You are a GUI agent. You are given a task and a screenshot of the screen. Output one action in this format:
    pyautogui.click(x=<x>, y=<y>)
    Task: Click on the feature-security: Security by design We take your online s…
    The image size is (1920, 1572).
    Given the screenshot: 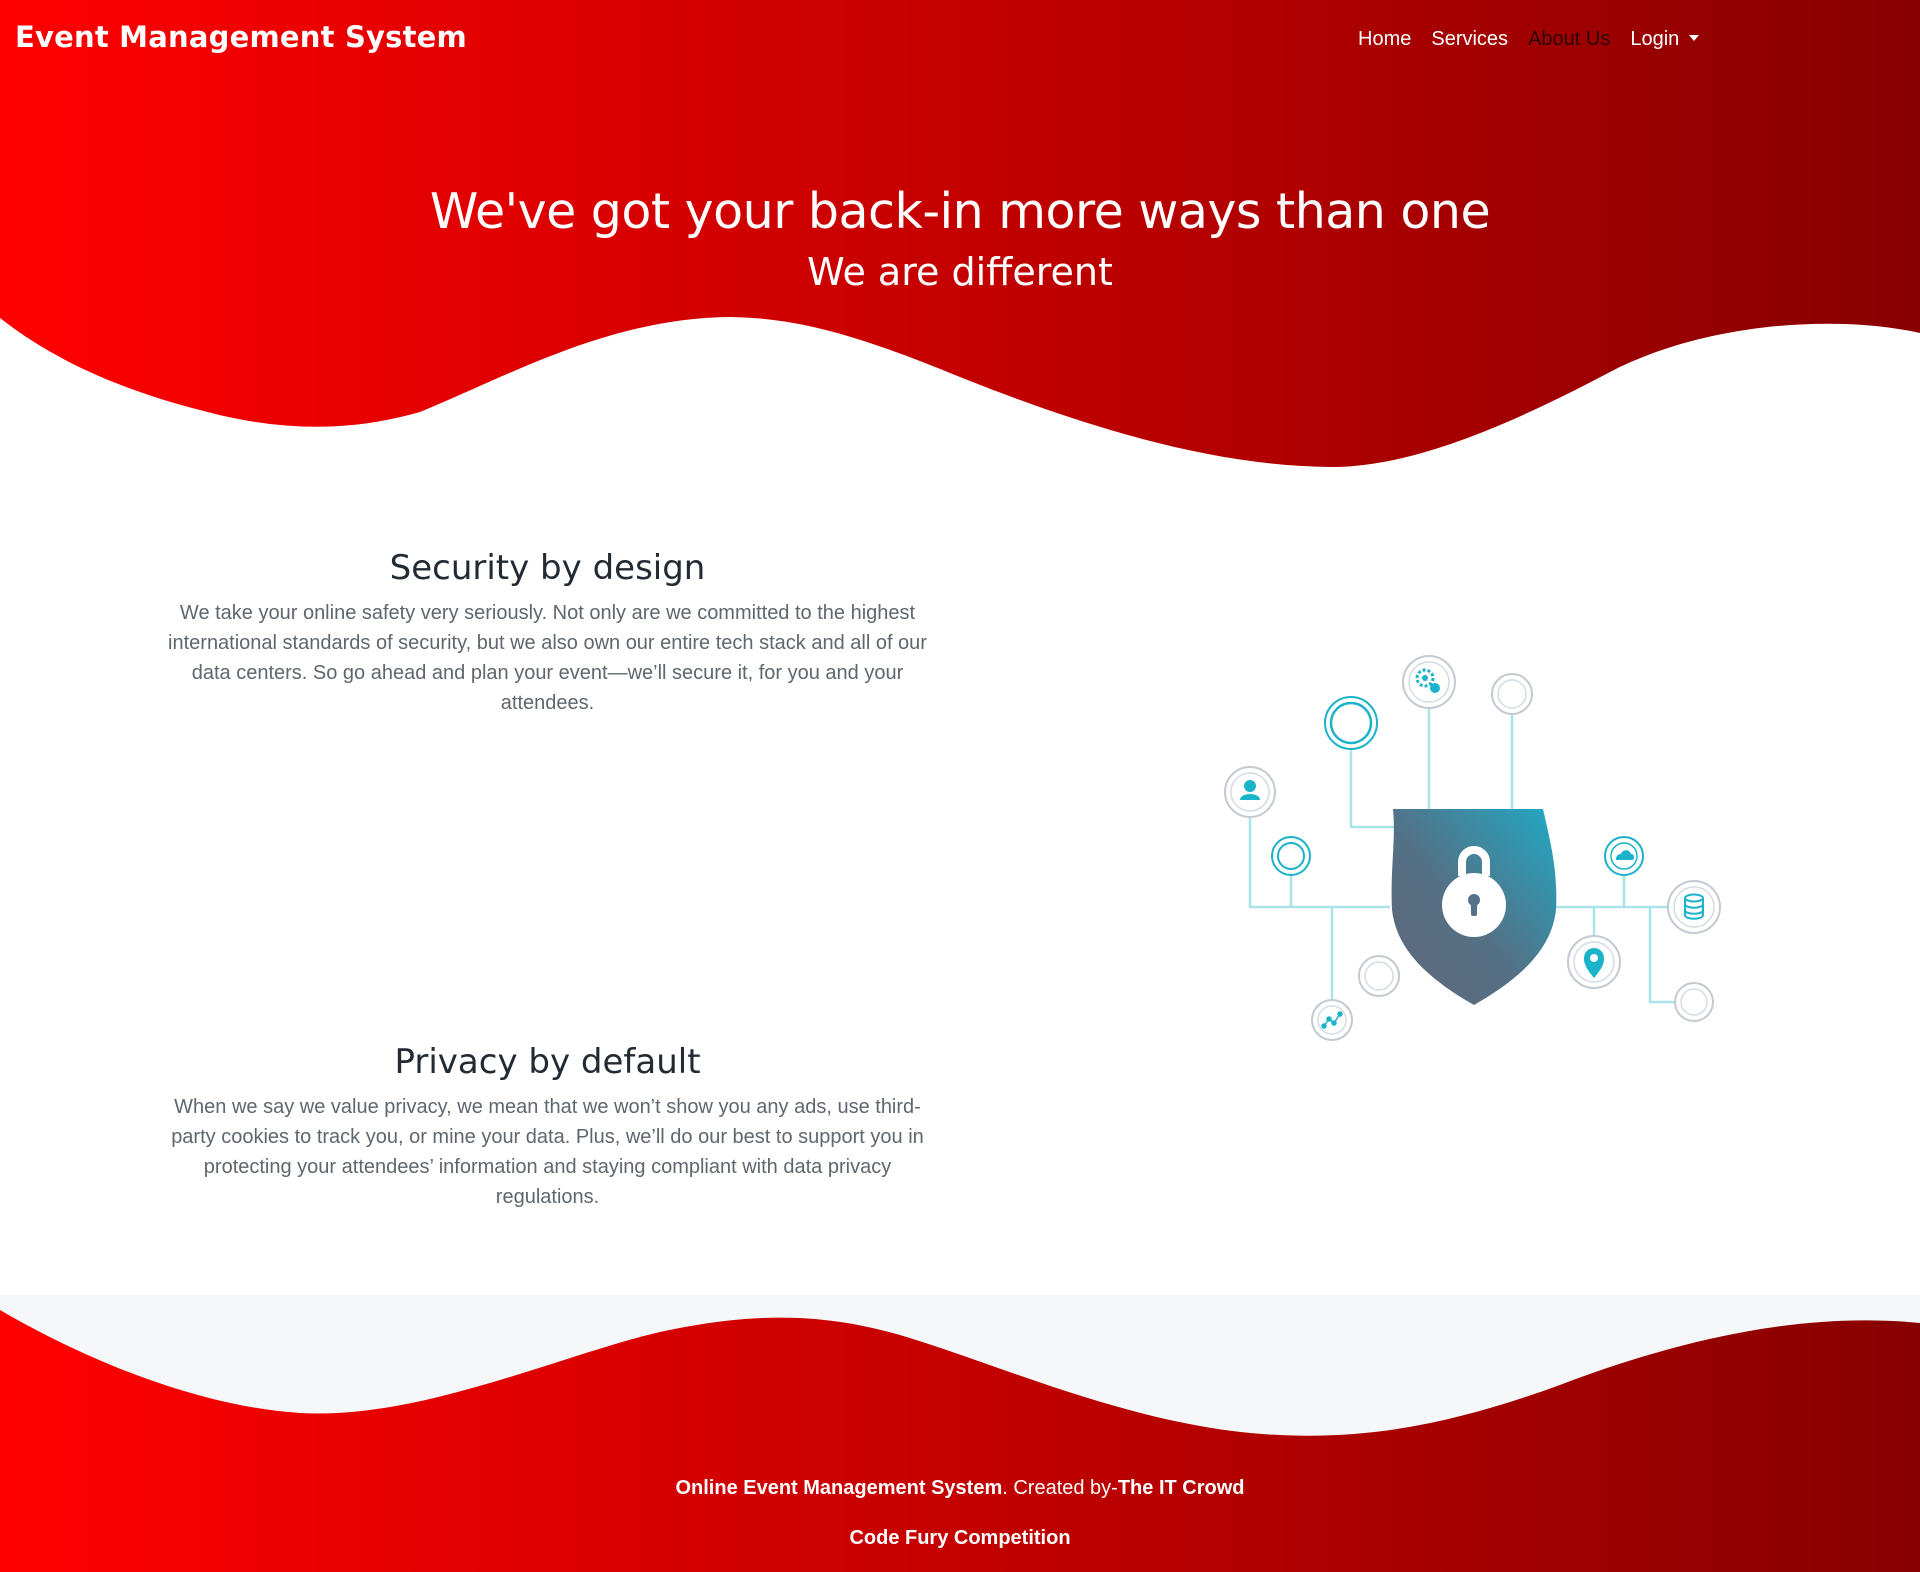 What is the action you would take?
    pyautogui.click(x=547, y=633)
    